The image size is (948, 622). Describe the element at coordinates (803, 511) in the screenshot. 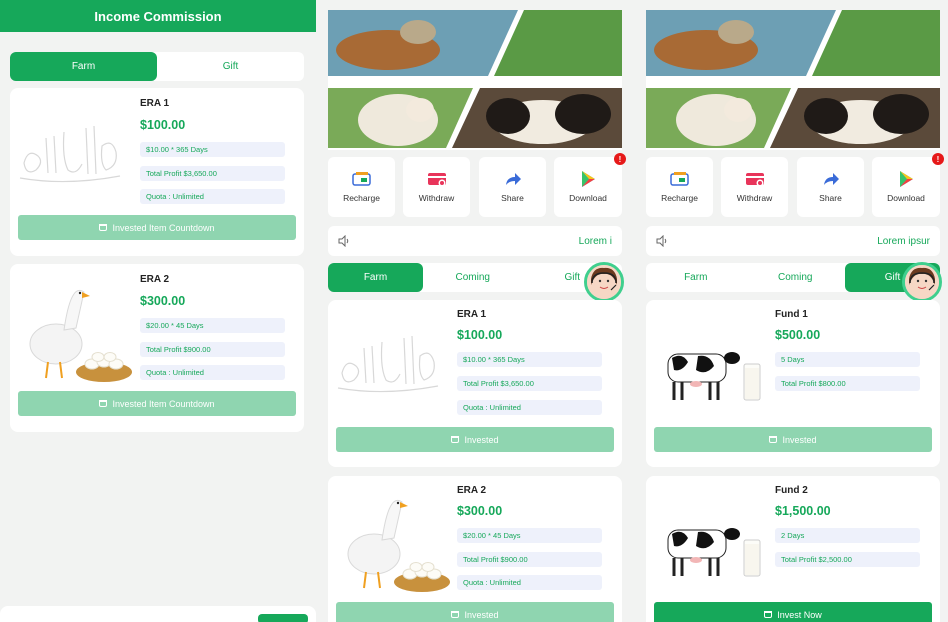

I see `card-price: $1,500.00` at that location.